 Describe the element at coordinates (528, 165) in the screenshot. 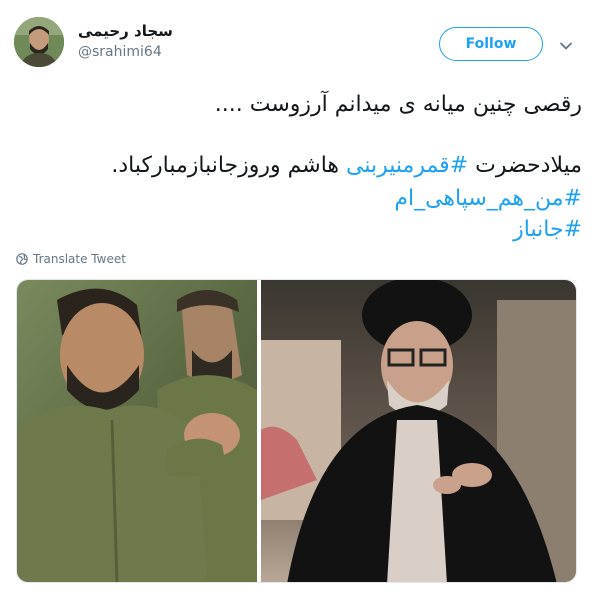

I see `tweet-text-part: میلادحضرت` at that location.